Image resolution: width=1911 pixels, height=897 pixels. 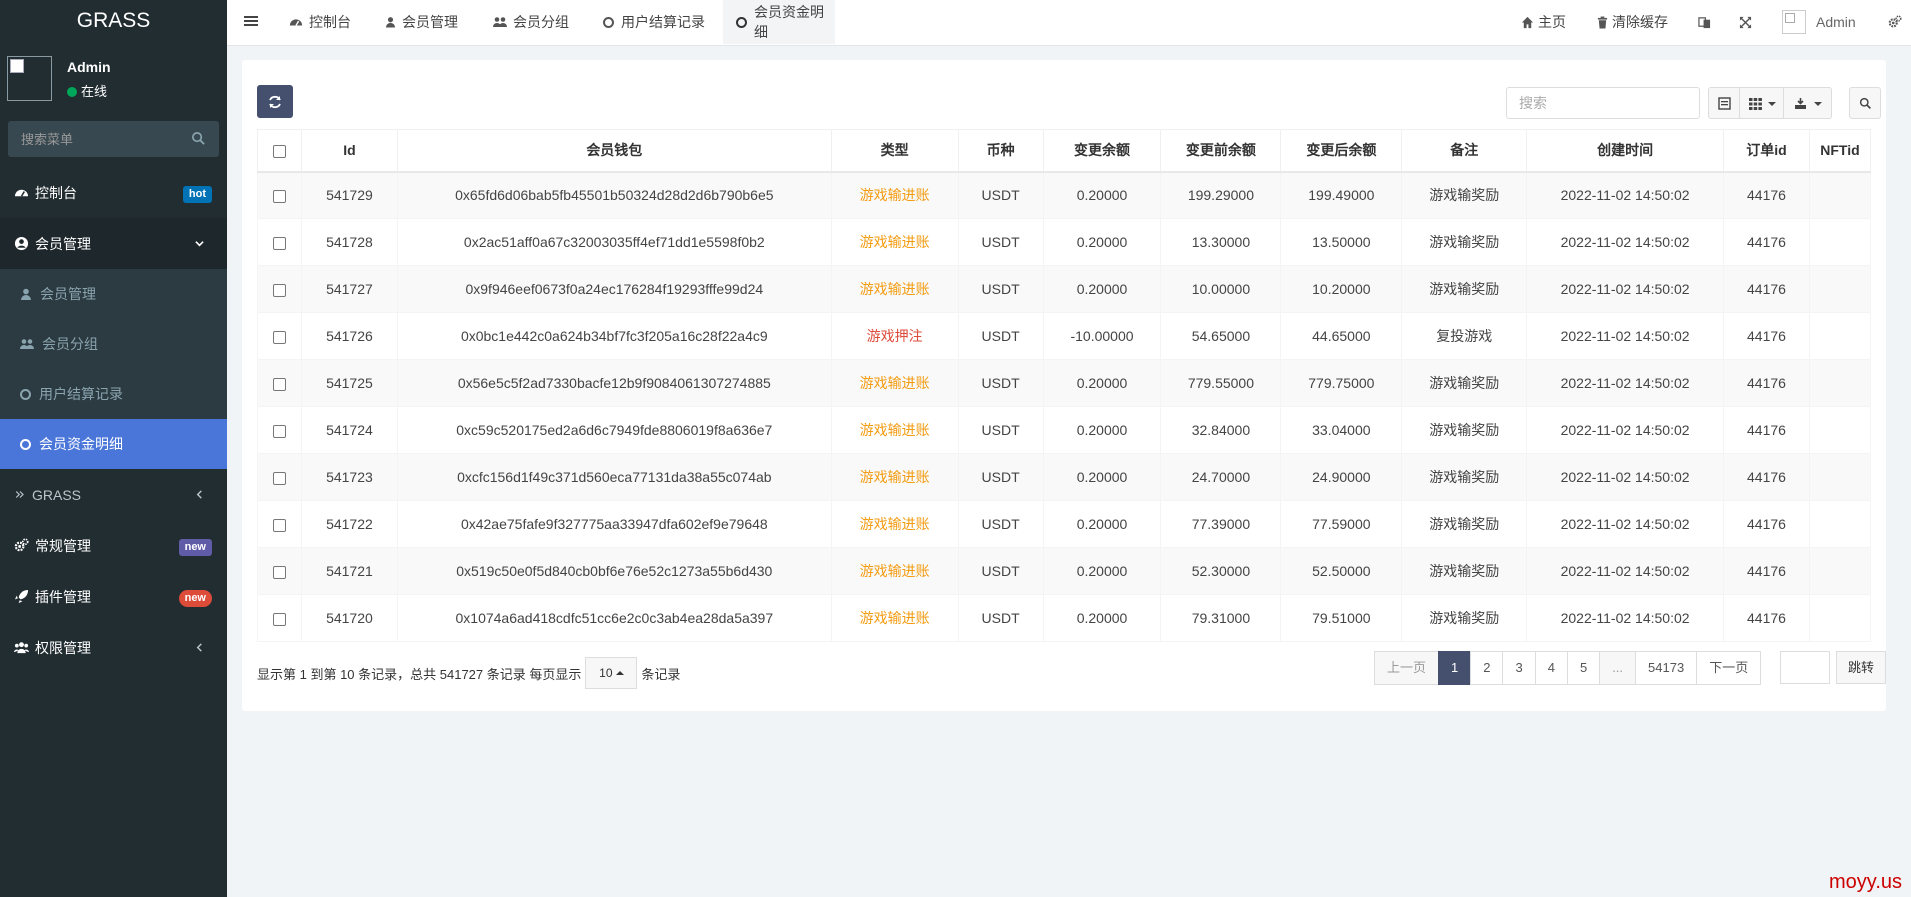 What do you see at coordinates (1603, 103) in the screenshot?
I see `table-search-input` at bounding box center [1603, 103].